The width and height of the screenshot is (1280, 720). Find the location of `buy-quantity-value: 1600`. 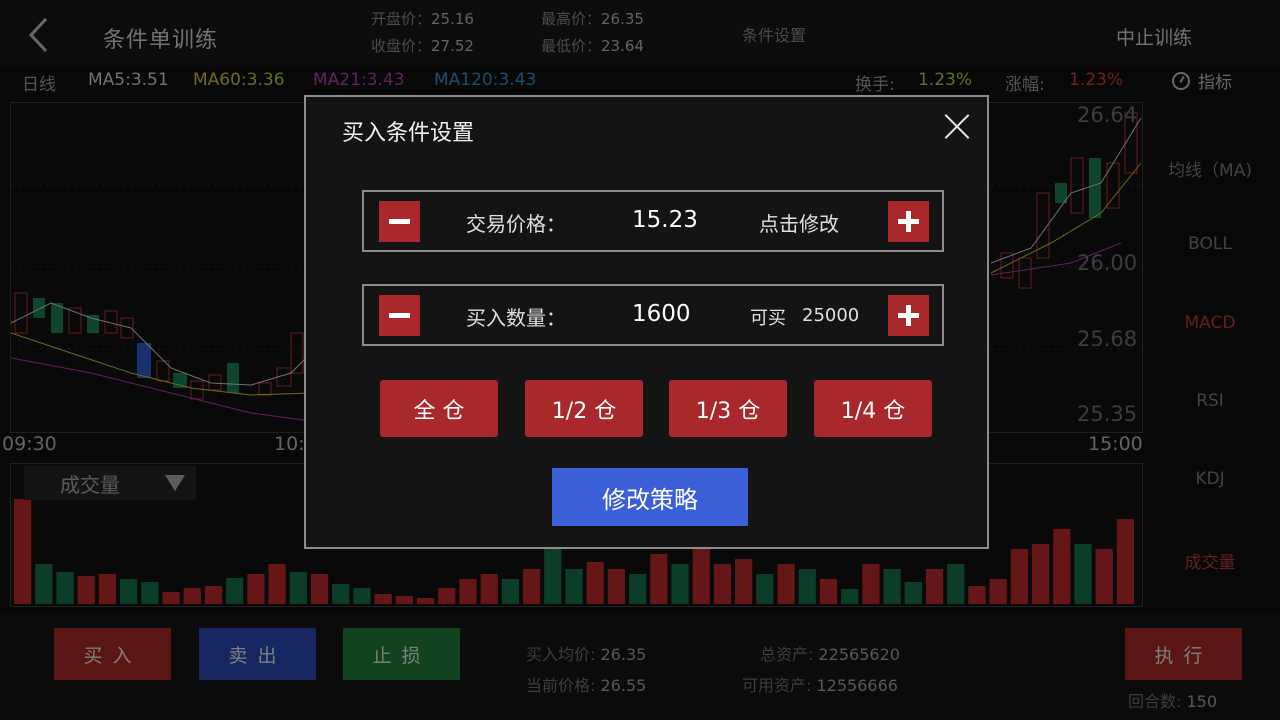

buy-quantity-value: 1600 is located at coordinates (661, 314).